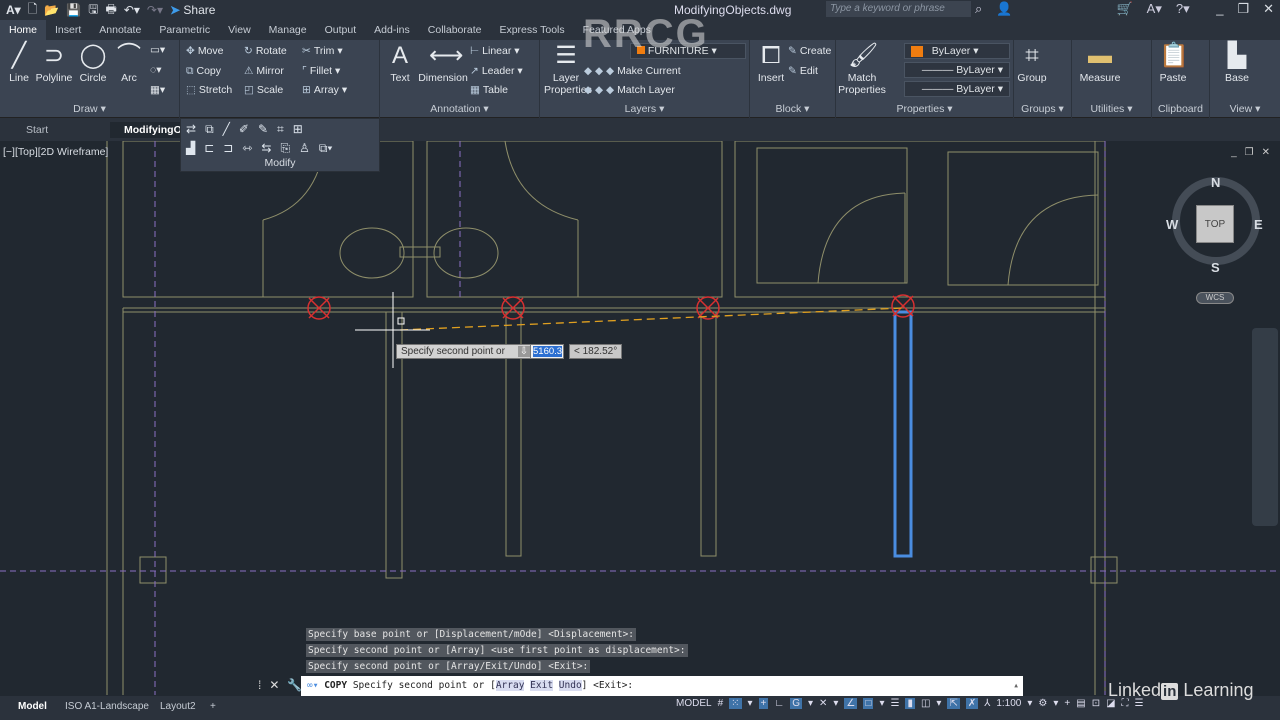 The height and width of the screenshot is (720, 1280). What do you see at coordinates (809, 51) in the screenshot?
I see `create-block-tool: ✎ Create` at bounding box center [809, 51].